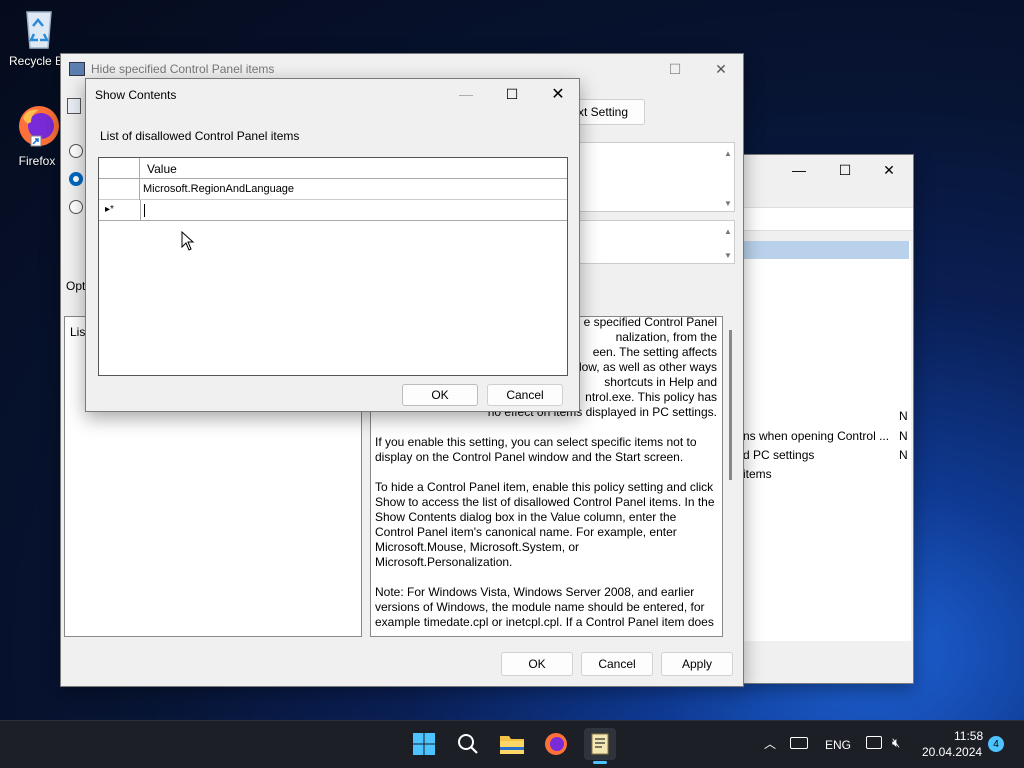 Image resolution: width=1024 pixels, height=768 pixels. Describe the element at coordinates (162, 169) in the screenshot. I see `value-column-header: Value` at that location.